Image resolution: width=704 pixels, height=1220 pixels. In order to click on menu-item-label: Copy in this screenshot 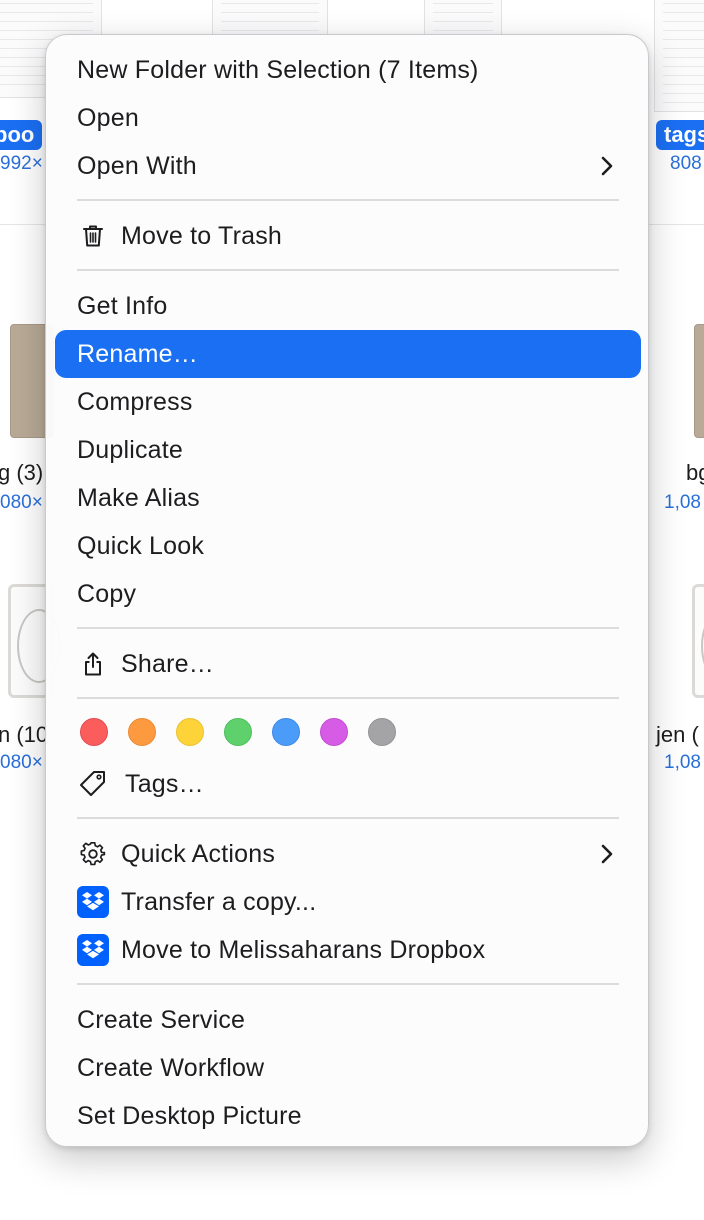, I will do `click(107, 593)`.